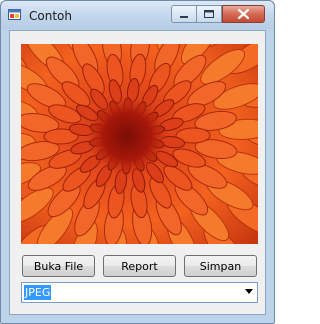  Describe the element at coordinates (184, 14) in the screenshot. I see `minimize-button` at that location.